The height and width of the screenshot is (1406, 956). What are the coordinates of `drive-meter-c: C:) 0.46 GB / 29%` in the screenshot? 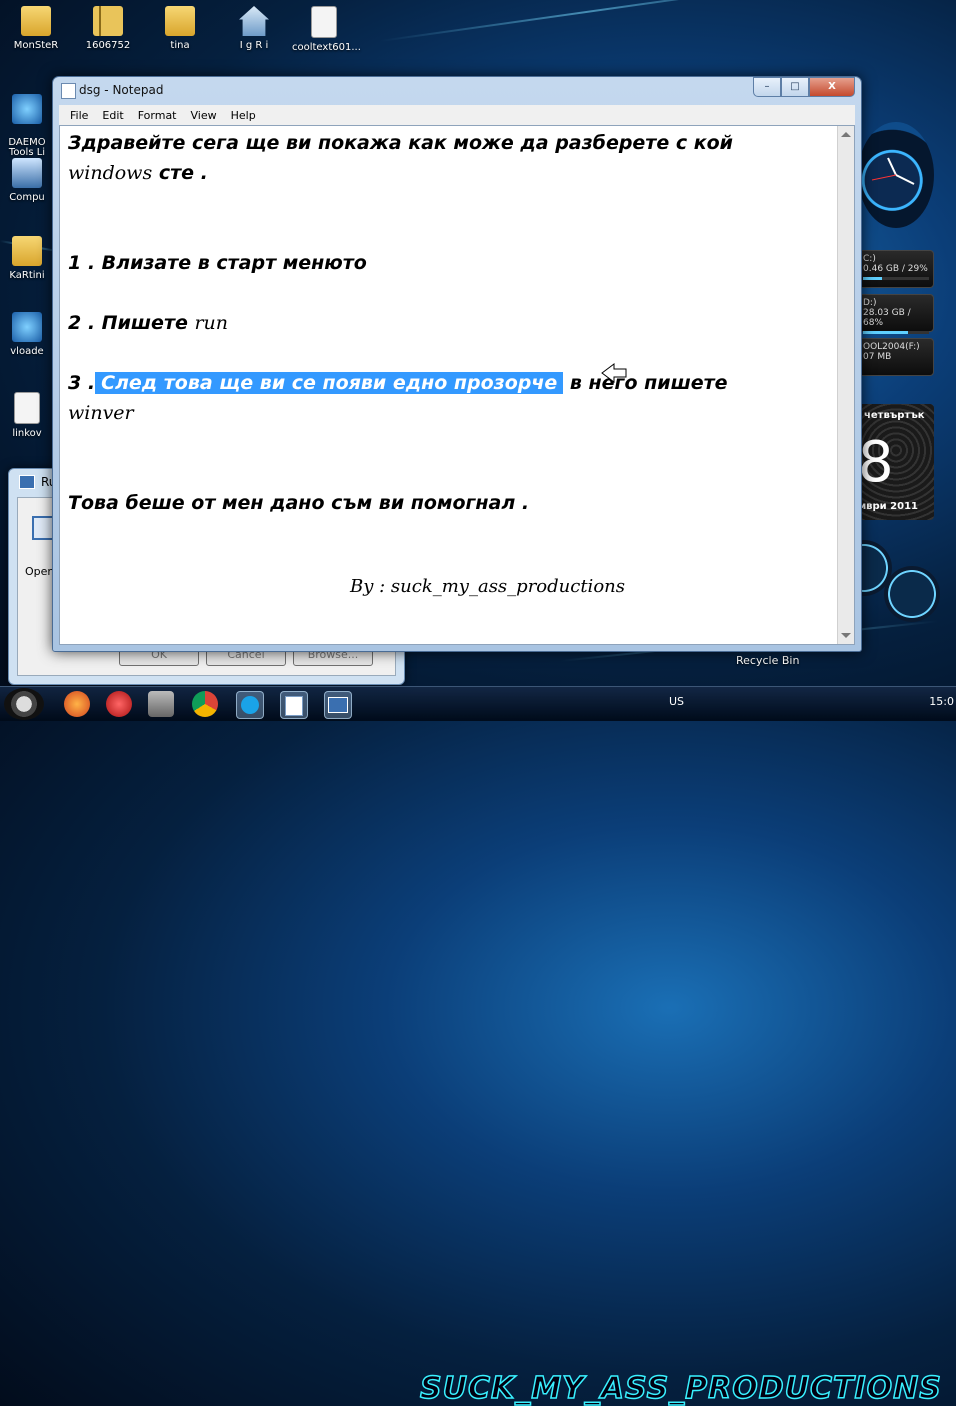 It's located at (896, 269).